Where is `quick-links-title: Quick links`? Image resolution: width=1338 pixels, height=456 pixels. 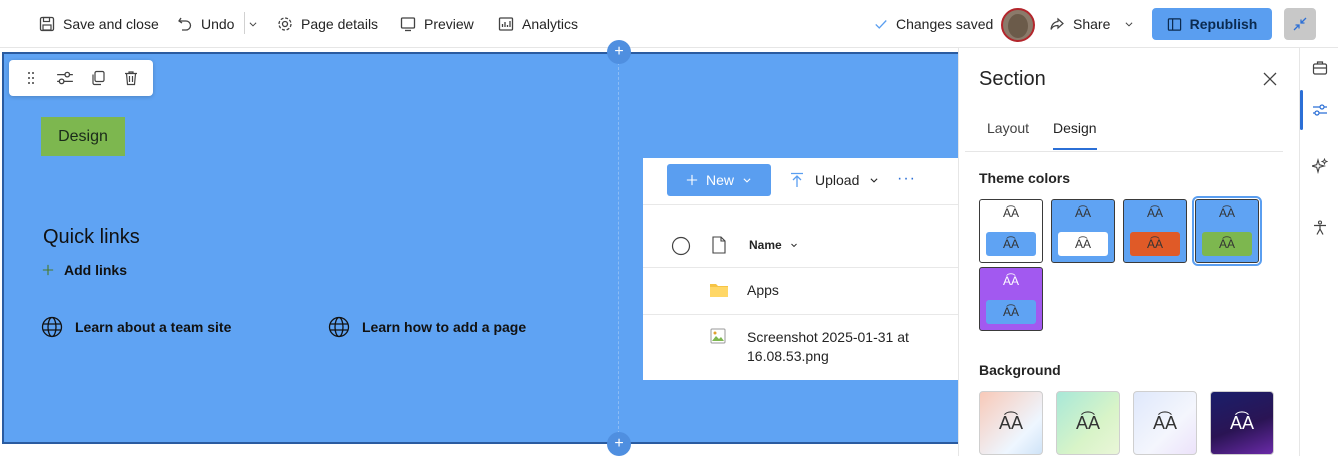
quick-links-title: Quick links is located at coordinates (91, 237).